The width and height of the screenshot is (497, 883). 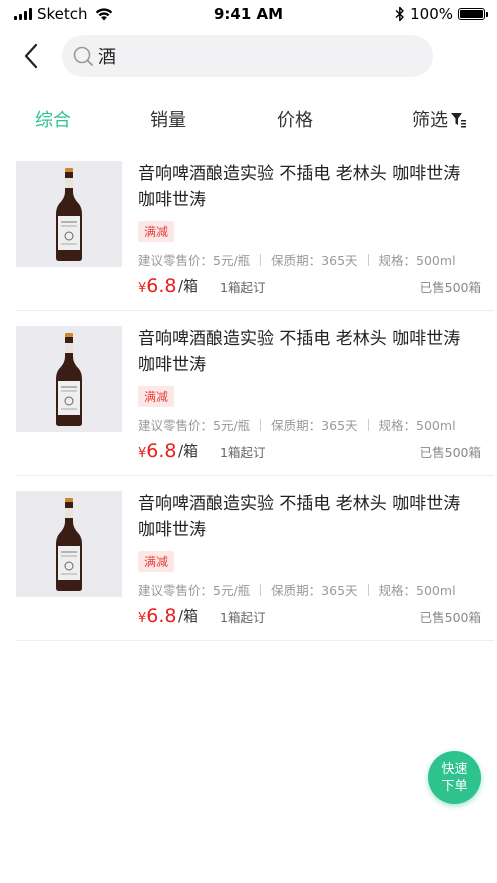 I want to click on tab-comprehensive: 综合, so click(x=53, y=119).